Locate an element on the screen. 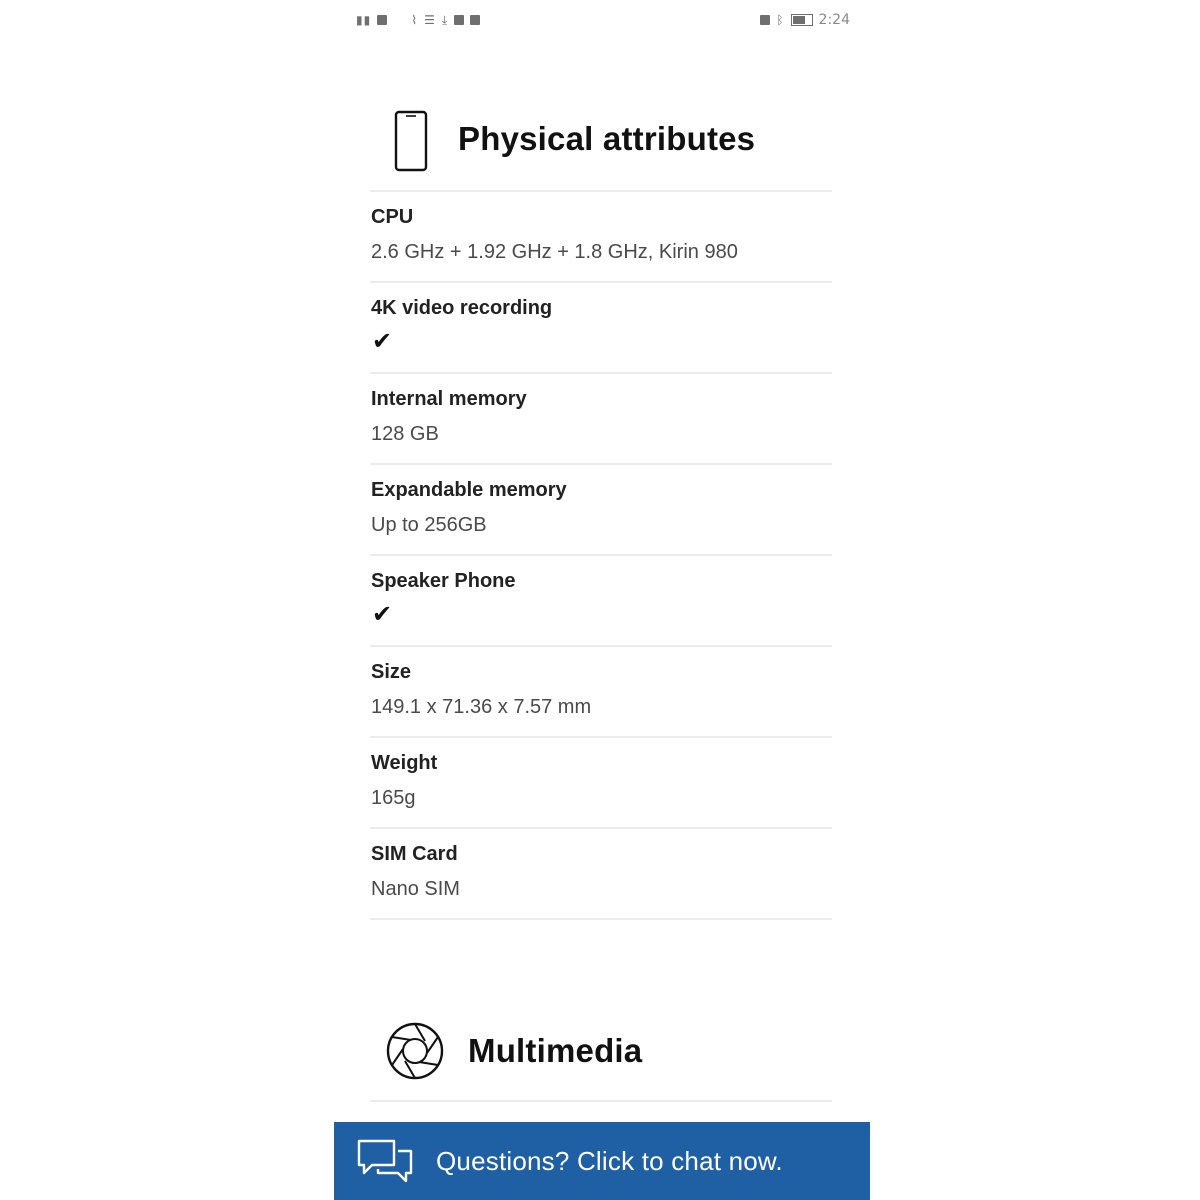 The width and height of the screenshot is (1200, 1200). aperture-icon is located at coordinates (415, 1051).